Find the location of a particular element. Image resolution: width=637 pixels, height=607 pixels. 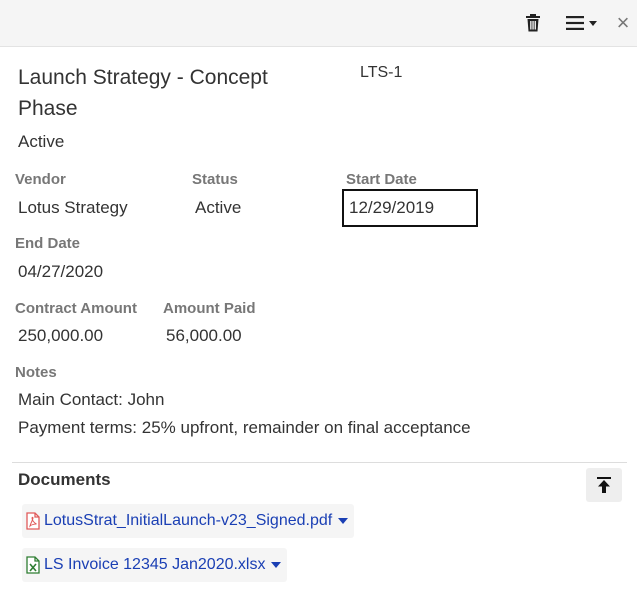

close-icon: × is located at coordinates (623, 22).